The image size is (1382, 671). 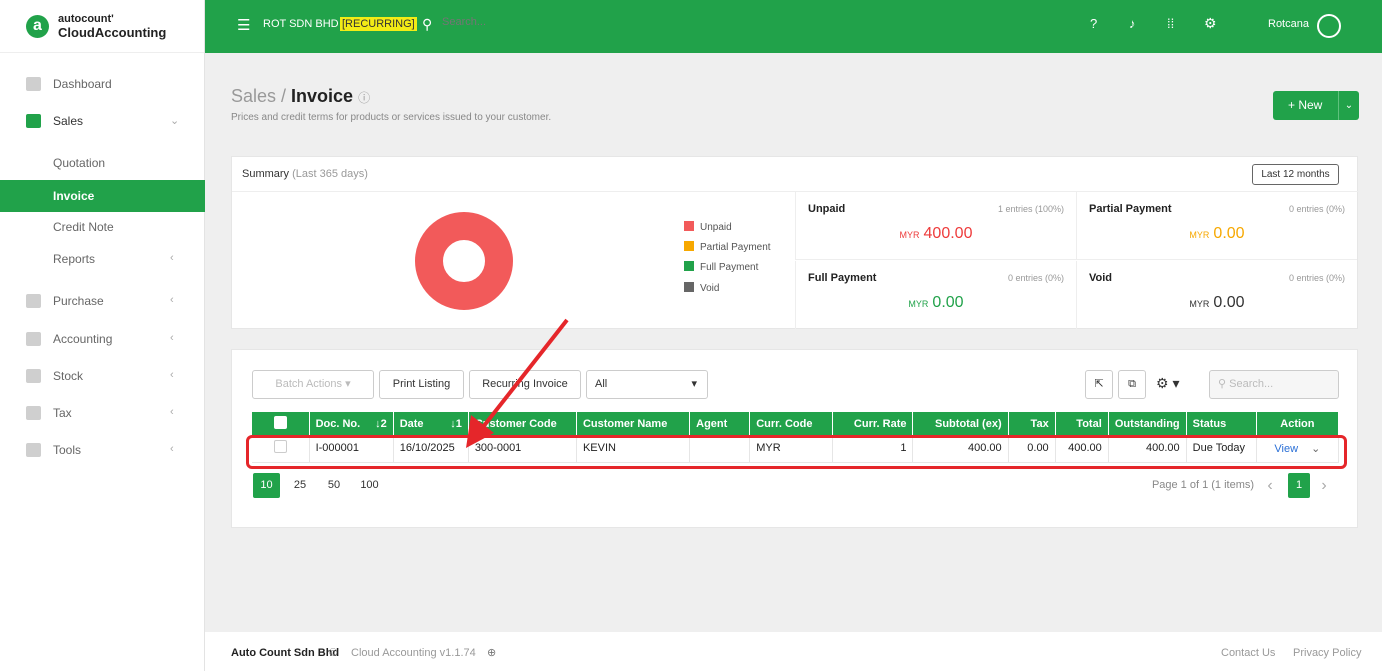 I want to click on col-subtotal: Subtotal (ex), so click(x=960, y=423).